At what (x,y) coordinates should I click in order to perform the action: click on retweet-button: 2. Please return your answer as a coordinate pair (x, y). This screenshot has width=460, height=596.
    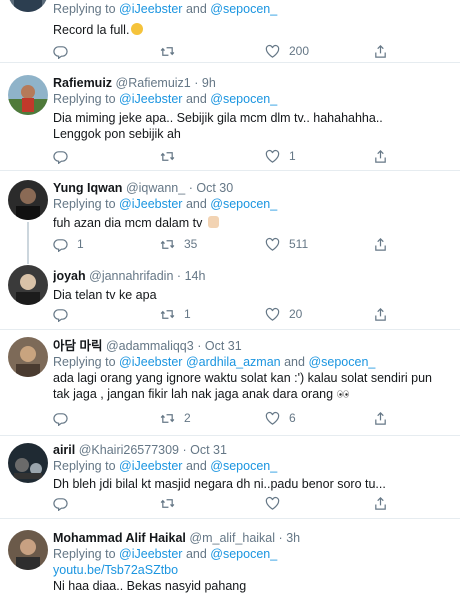
    Looking at the image, I should click on (175, 418).